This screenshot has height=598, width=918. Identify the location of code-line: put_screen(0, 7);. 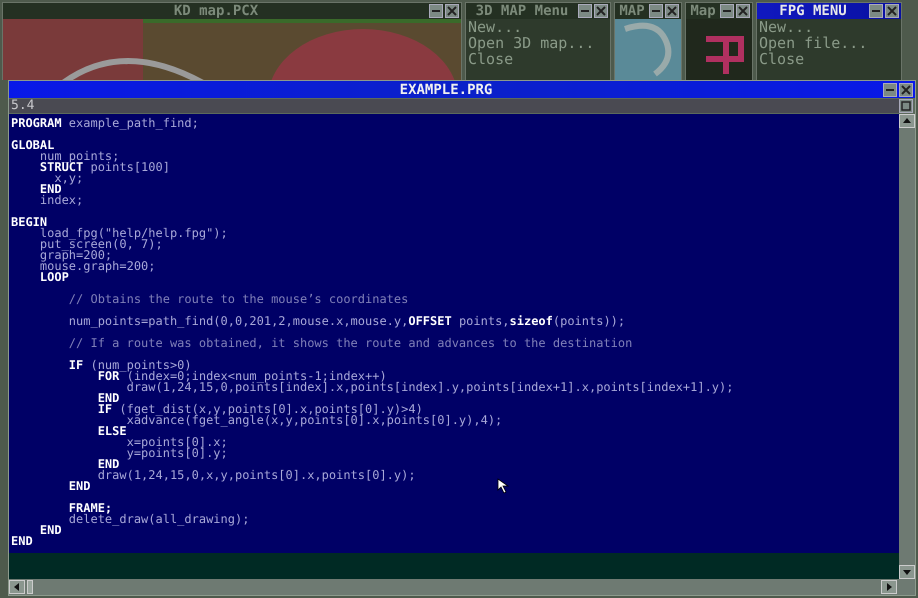
(100, 244).